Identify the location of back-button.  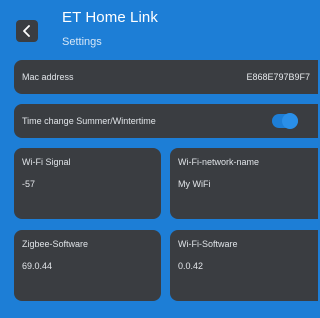
(27, 31).